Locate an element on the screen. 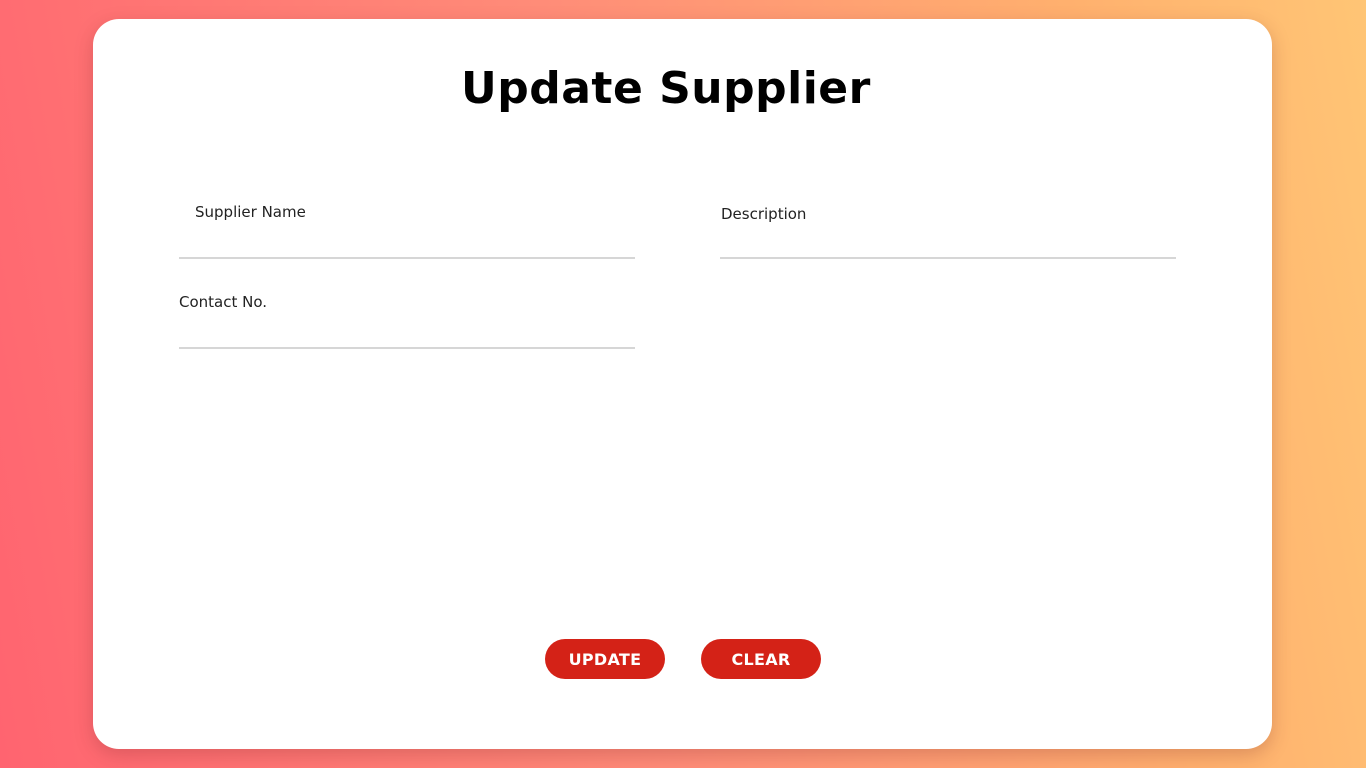 Image resolution: width=1366 pixels, height=768 pixels. update-button: UPDATE is located at coordinates (605, 659).